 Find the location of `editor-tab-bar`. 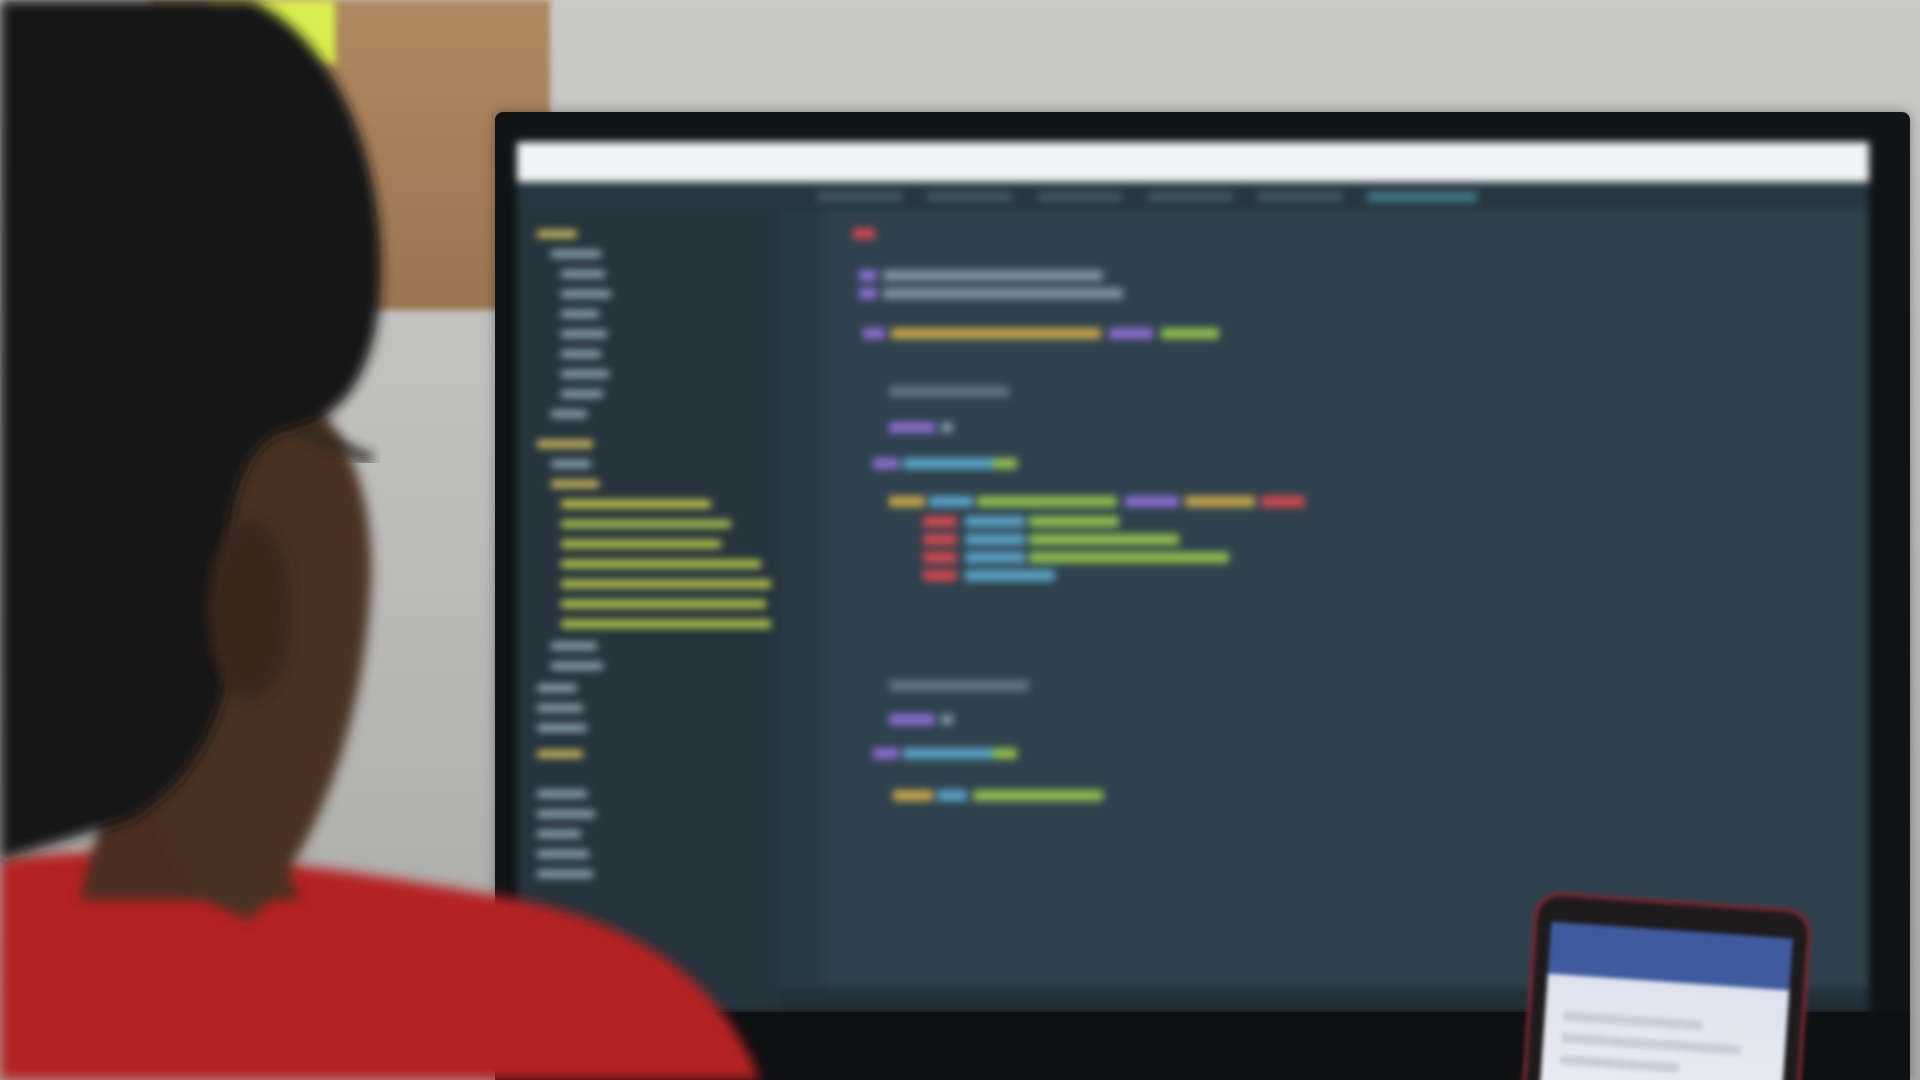

editor-tab-bar is located at coordinates (1193, 196).